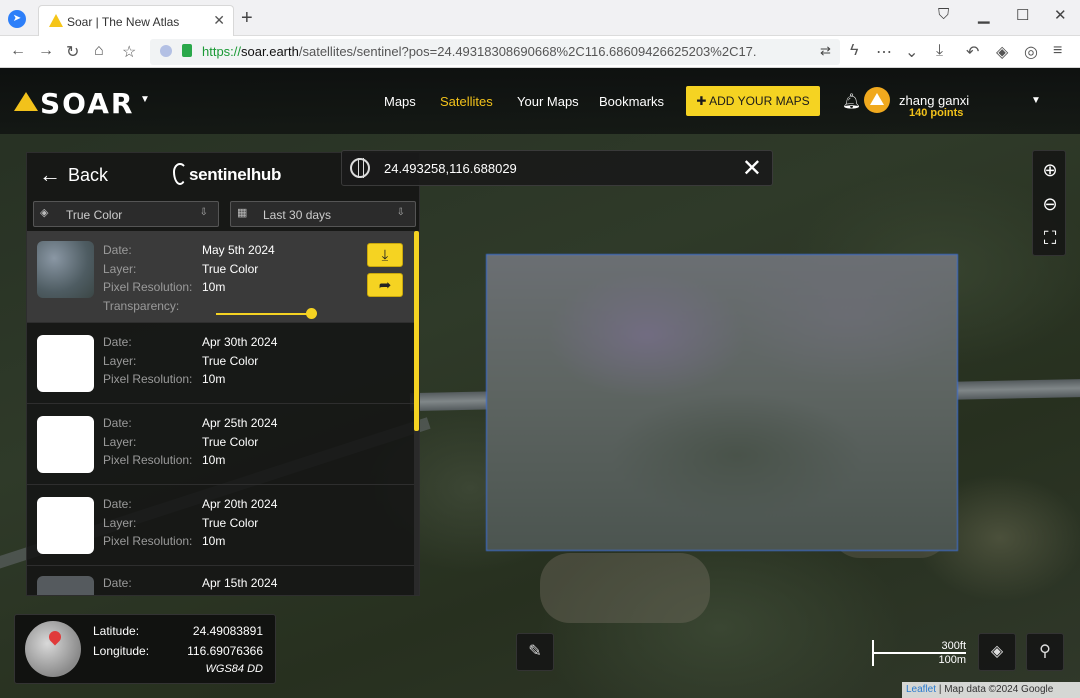 This screenshot has width=1080, height=698. Describe the element at coordinates (26, 101) in the screenshot. I see `soar-logo-icon` at that location.